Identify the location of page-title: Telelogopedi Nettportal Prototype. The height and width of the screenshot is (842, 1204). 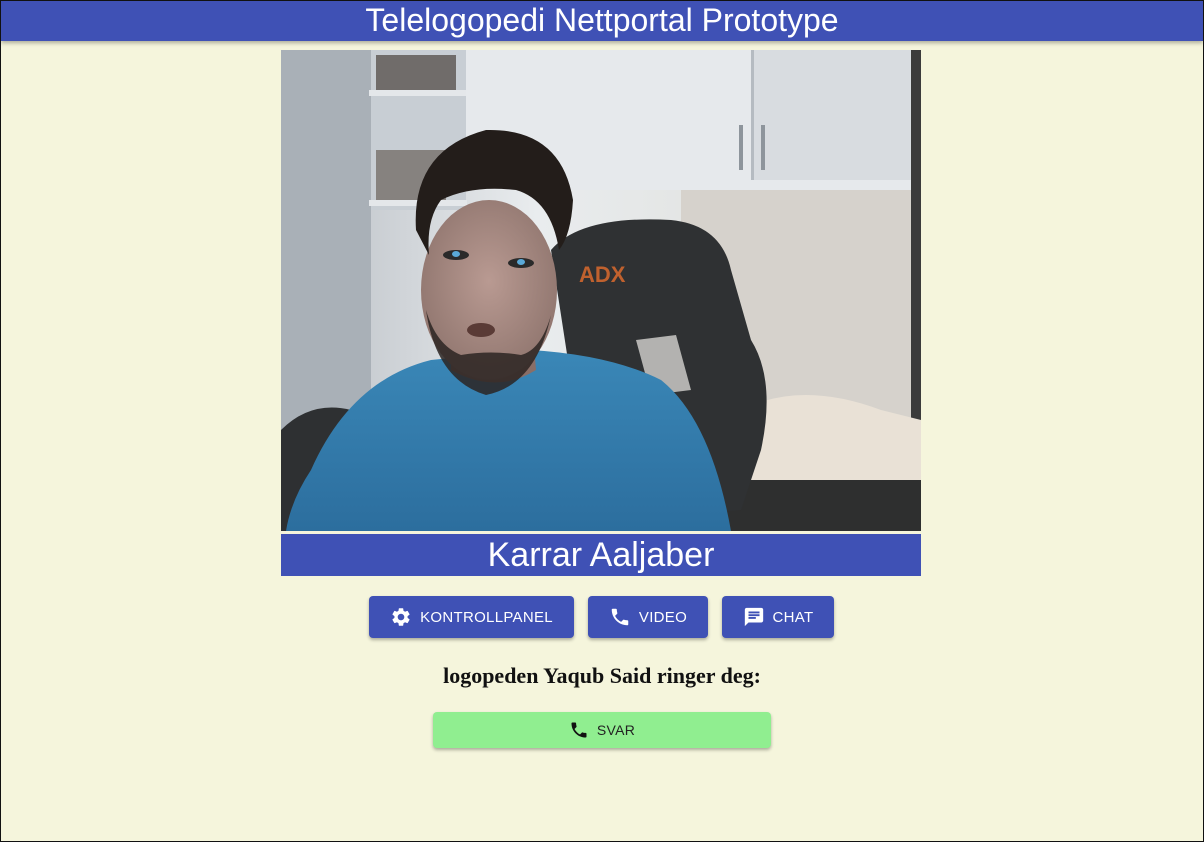
(602, 20).